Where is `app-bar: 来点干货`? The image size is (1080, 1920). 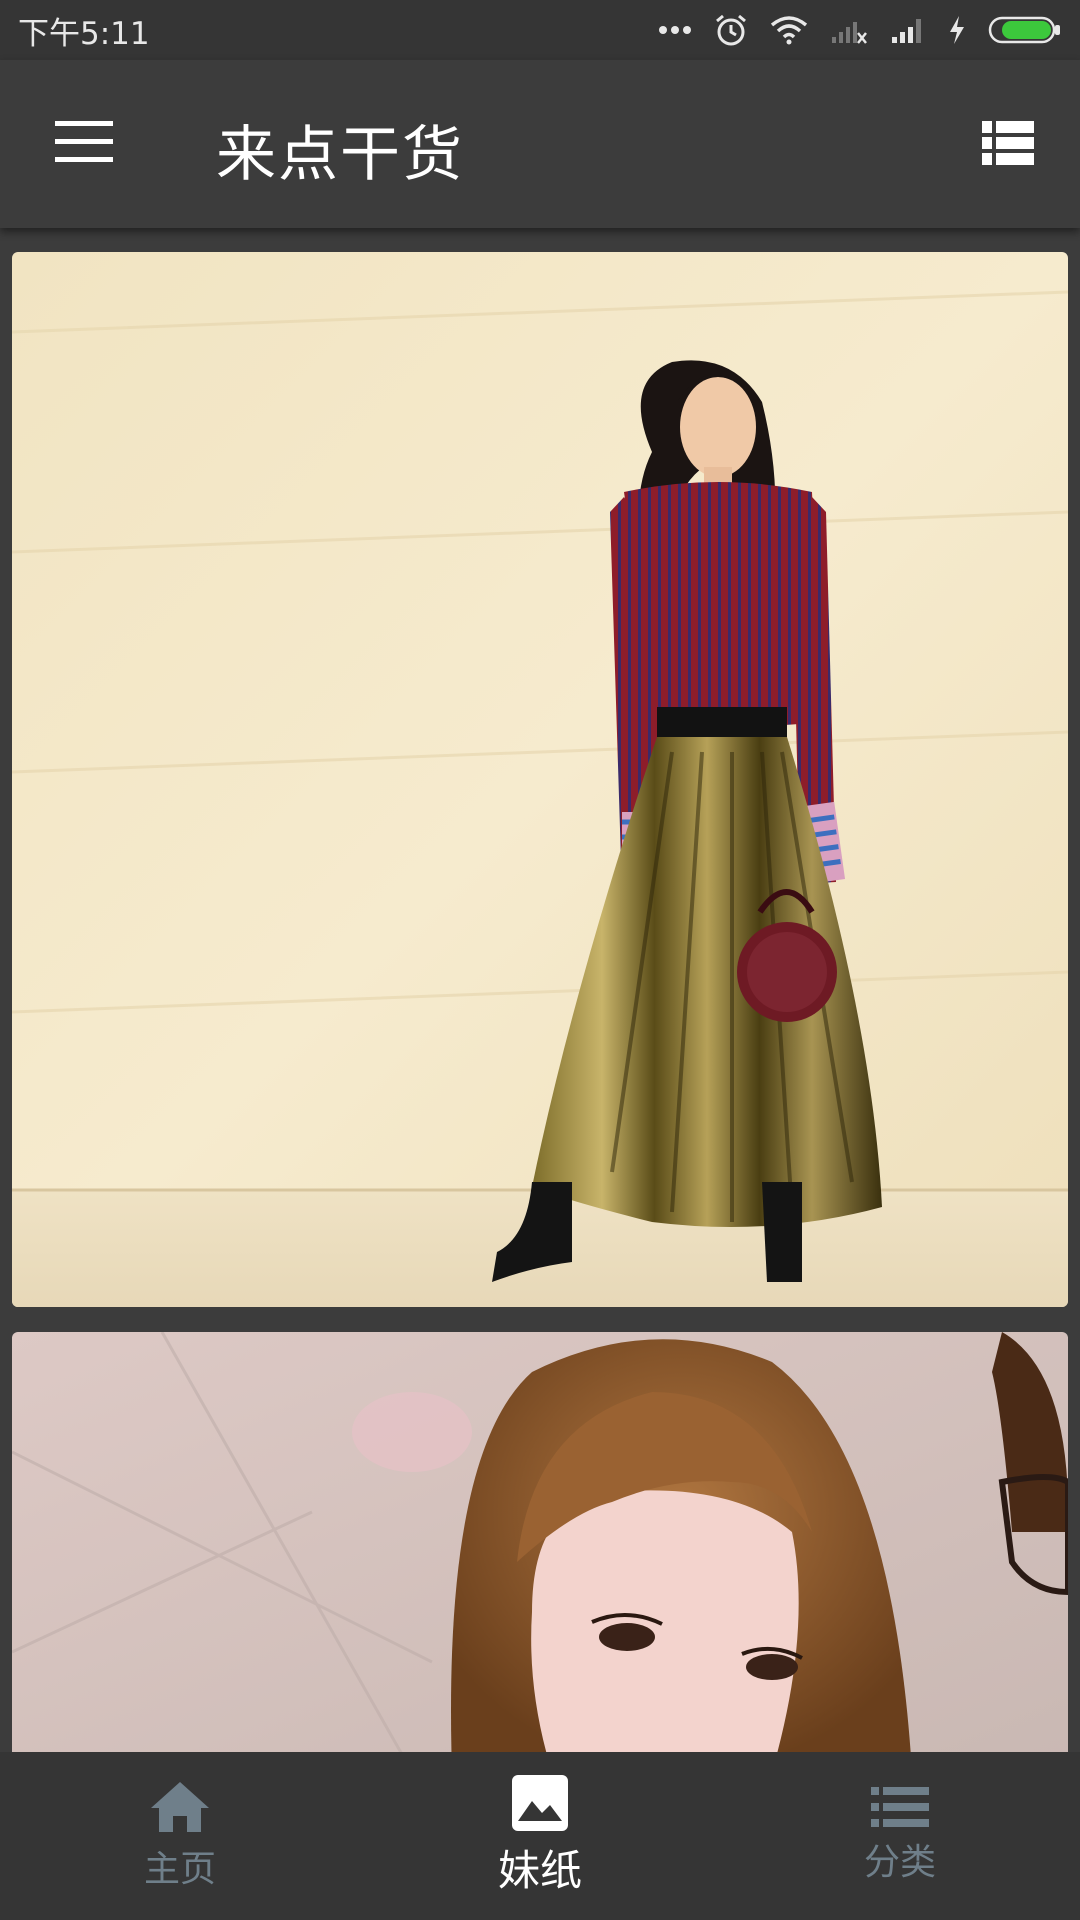
app-bar: 来点干货 is located at coordinates (540, 144).